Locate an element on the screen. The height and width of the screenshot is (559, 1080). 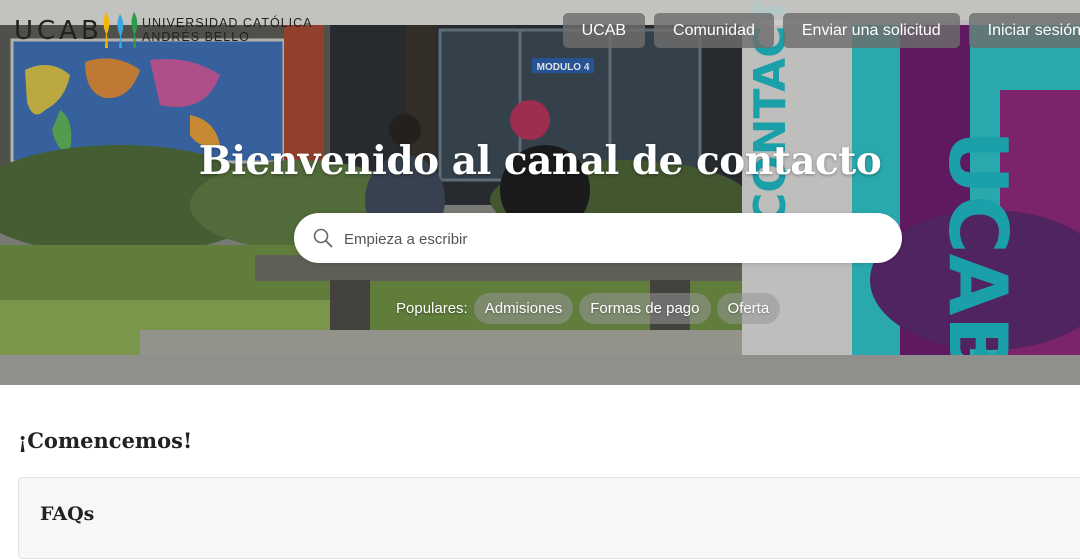
nav-enviar-solicitud: Enviar una solicitud is located at coordinates (871, 30).